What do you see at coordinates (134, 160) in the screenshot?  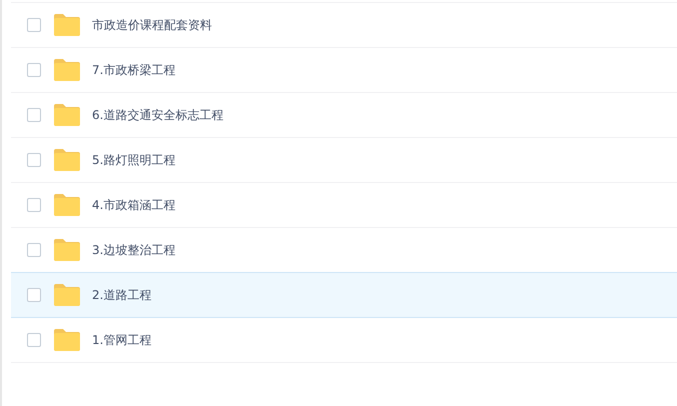 I see `folder-name: 5.路灯照明工程` at bounding box center [134, 160].